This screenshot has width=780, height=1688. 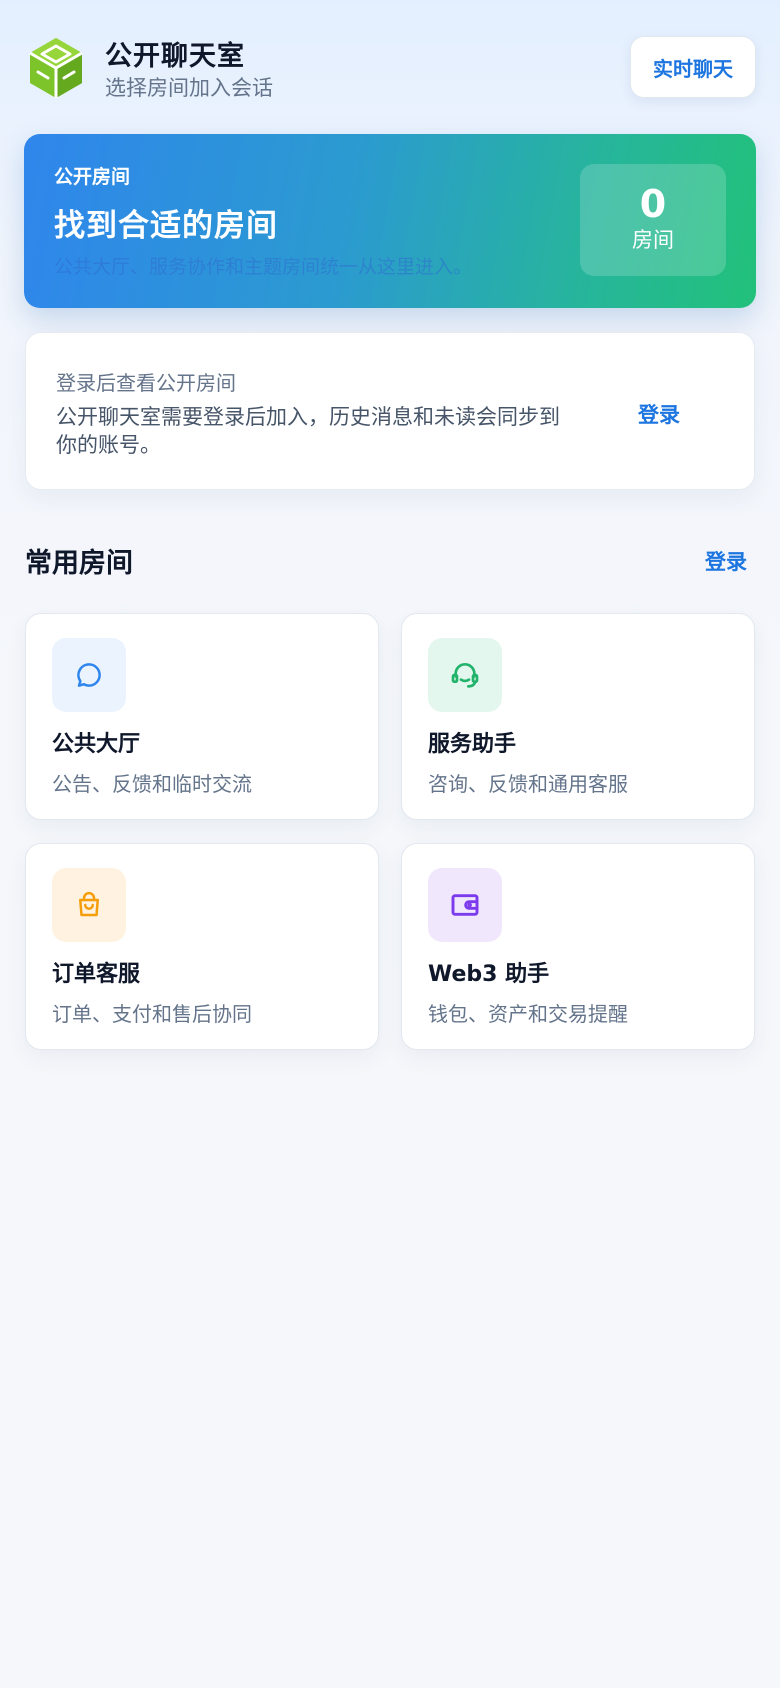 I want to click on room-card-title: 公共大厅, so click(x=96, y=744).